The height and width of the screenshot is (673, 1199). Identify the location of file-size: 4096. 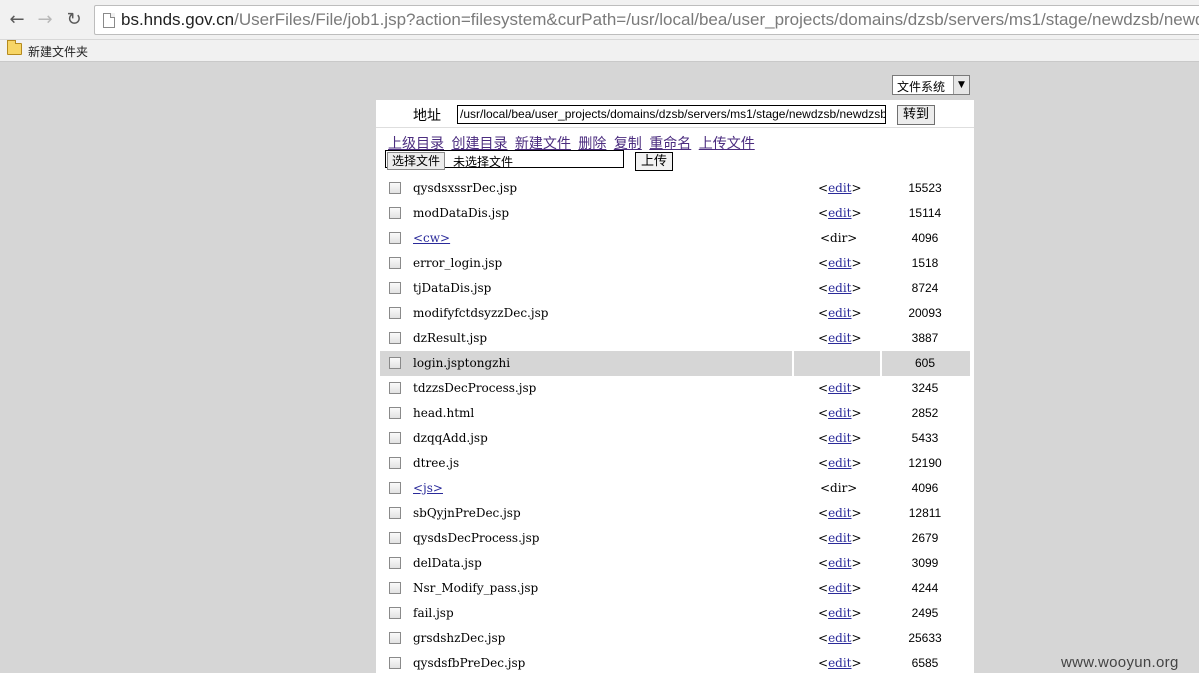
(925, 238).